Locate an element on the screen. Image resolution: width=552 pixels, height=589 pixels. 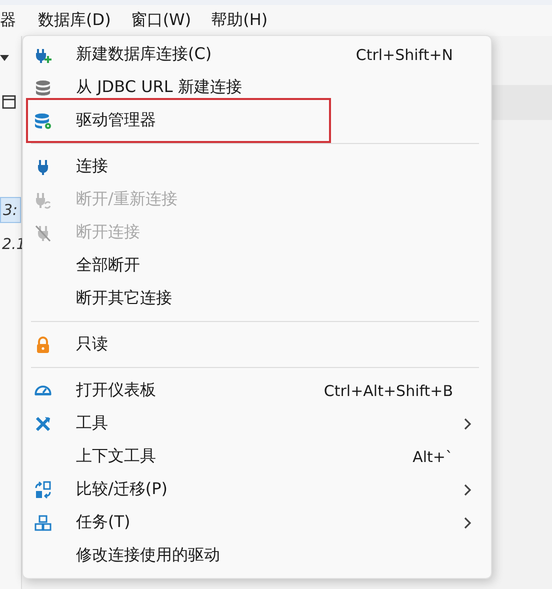
menu-bar-item: 器 is located at coordinates (14, 20).